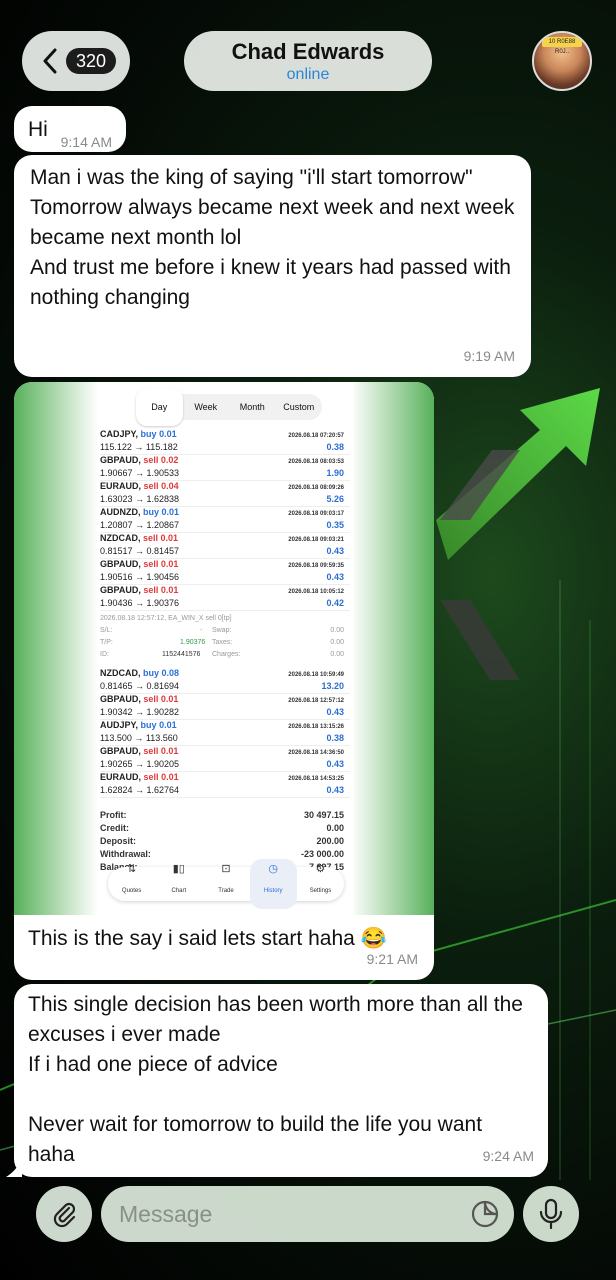 The image size is (616, 1280). What do you see at coordinates (131, 884) in the screenshot?
I see `nav-quotes: ⇅ Quotes` at bounding box center [131, 884].